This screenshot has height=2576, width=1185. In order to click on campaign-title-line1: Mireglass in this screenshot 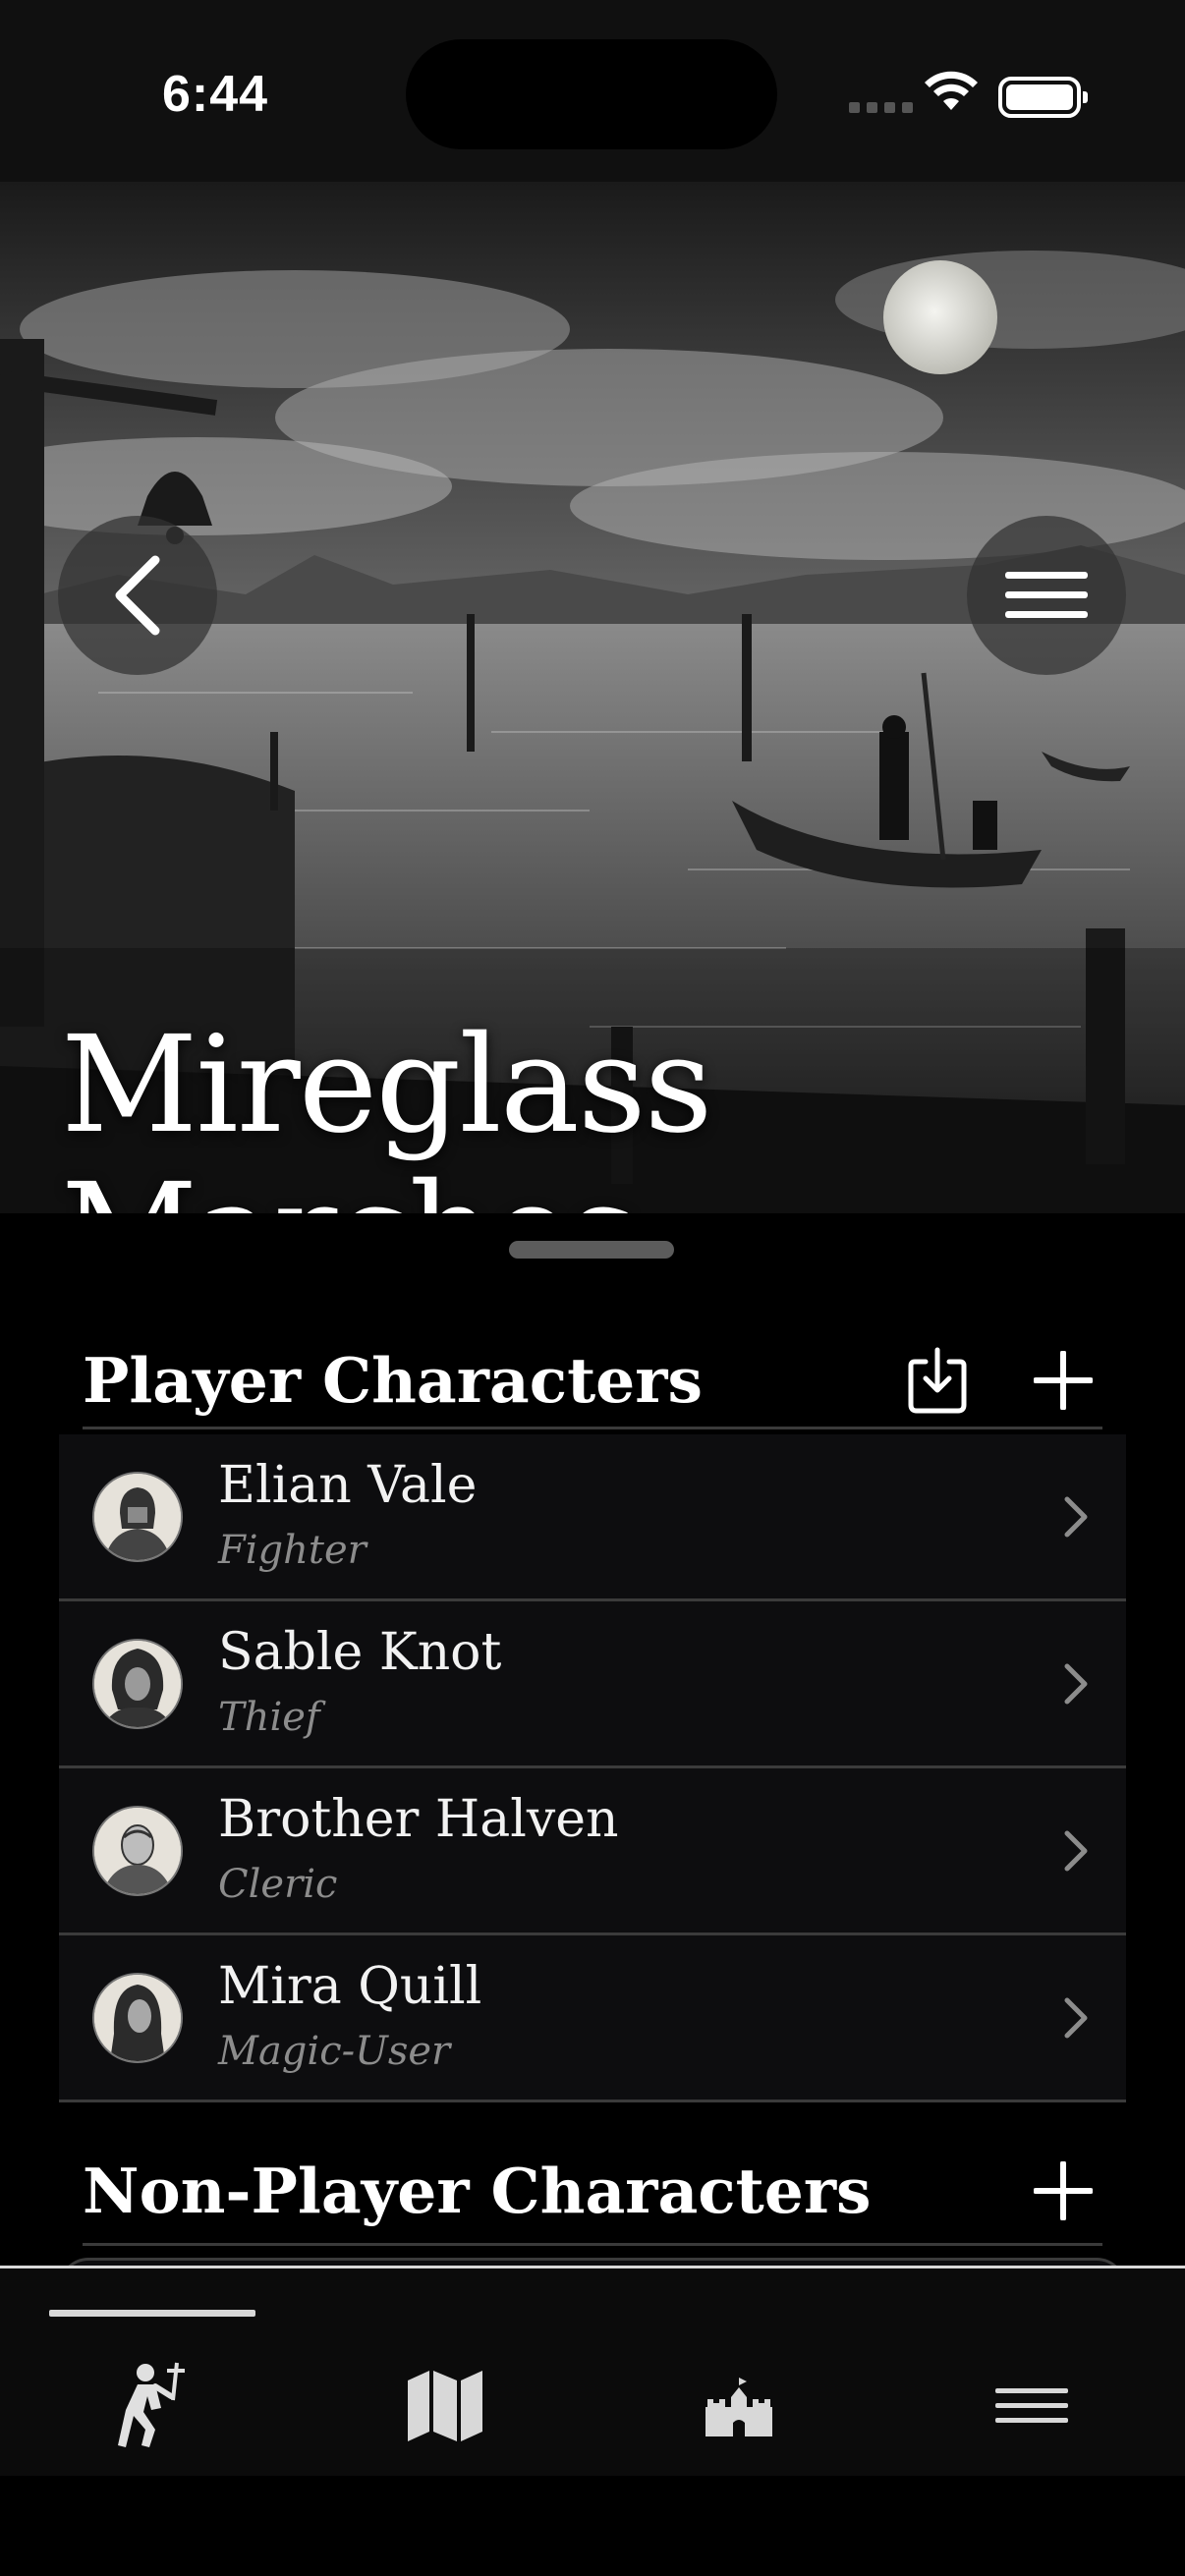, I will do `click(386, 1085)`.